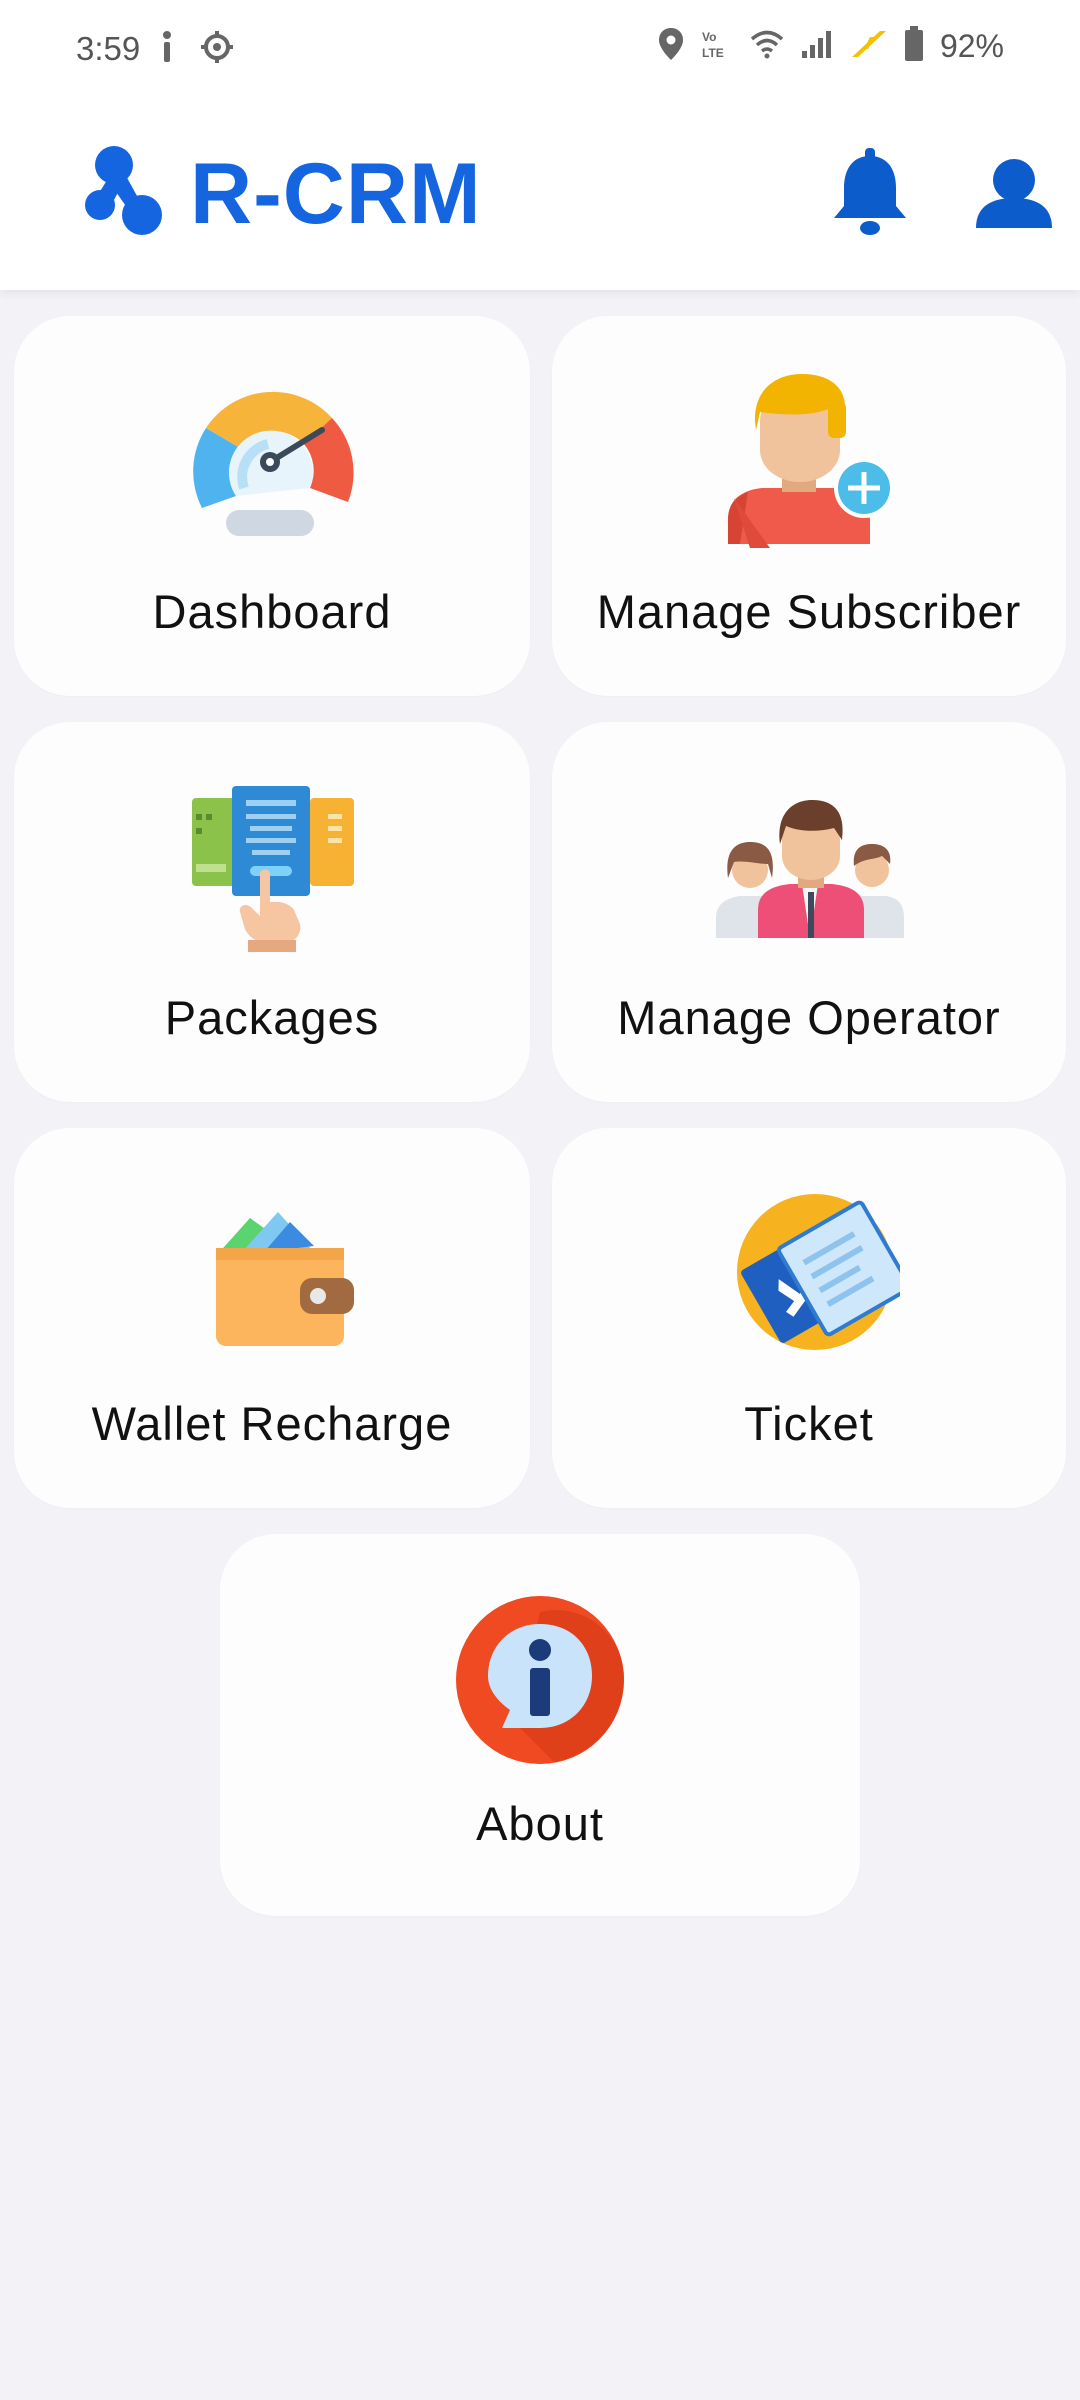 This screenshot has width=1080, height=2400. Describe the element at coordinates (540, 50) in the screenshot. I see `status-bar: 3:59 Vo LTE 92%` at that location.